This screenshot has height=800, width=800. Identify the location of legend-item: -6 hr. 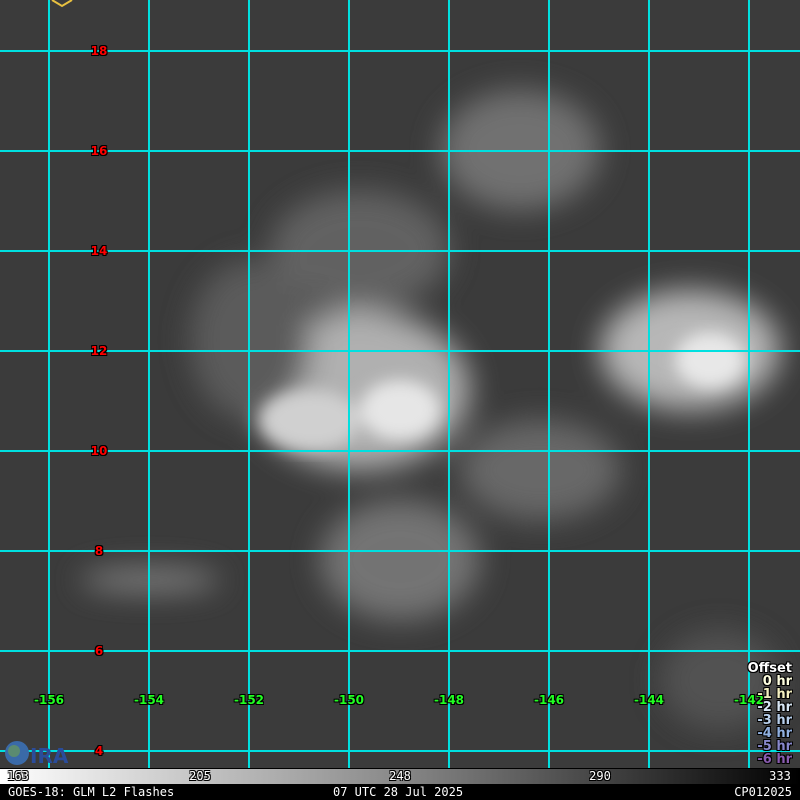
(774, 759).